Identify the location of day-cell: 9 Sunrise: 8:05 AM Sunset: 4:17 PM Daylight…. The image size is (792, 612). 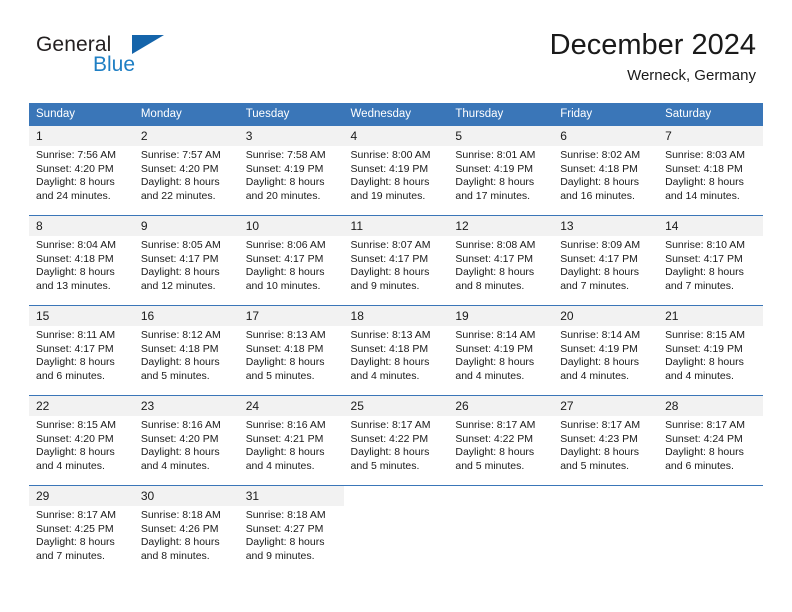
(186, 260).